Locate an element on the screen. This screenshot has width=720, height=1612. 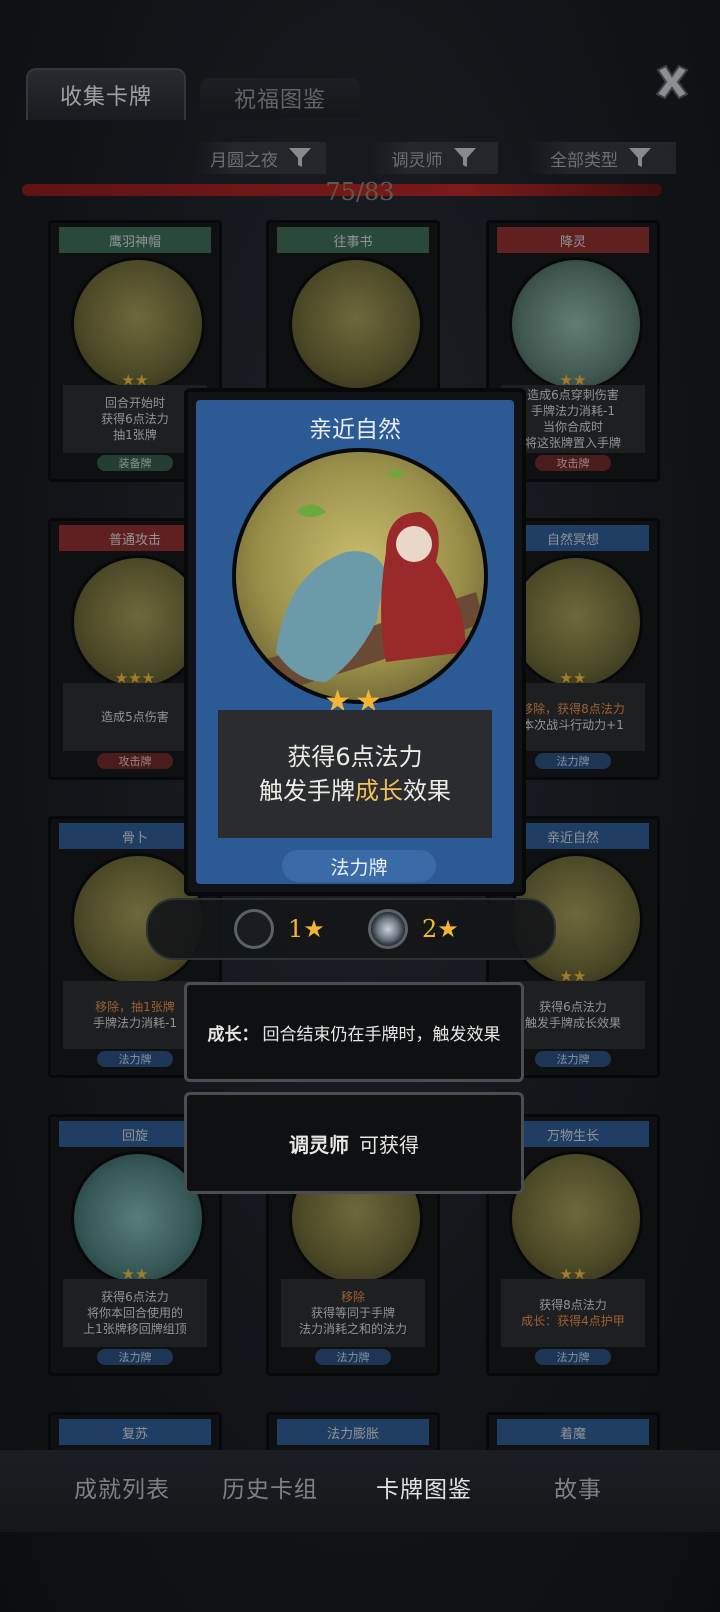
card-level-selector: 1 ★ 2 ★ is located at coordinates (351, 929).